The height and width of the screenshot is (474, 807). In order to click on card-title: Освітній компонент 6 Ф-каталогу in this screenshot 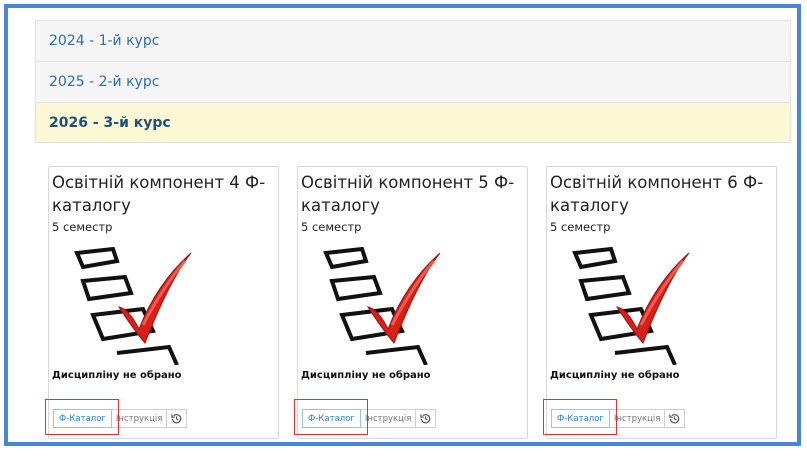, I will do `click(657, 194)`.